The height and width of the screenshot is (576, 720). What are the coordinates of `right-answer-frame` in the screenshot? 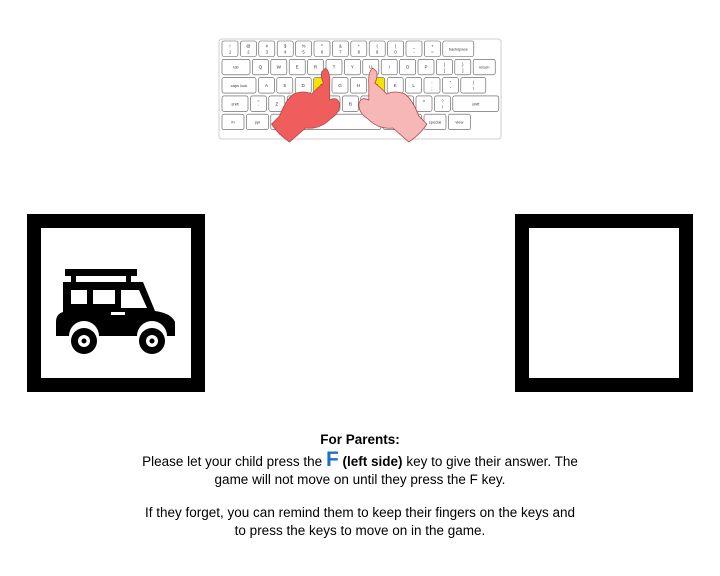 It's located at (604, 303).